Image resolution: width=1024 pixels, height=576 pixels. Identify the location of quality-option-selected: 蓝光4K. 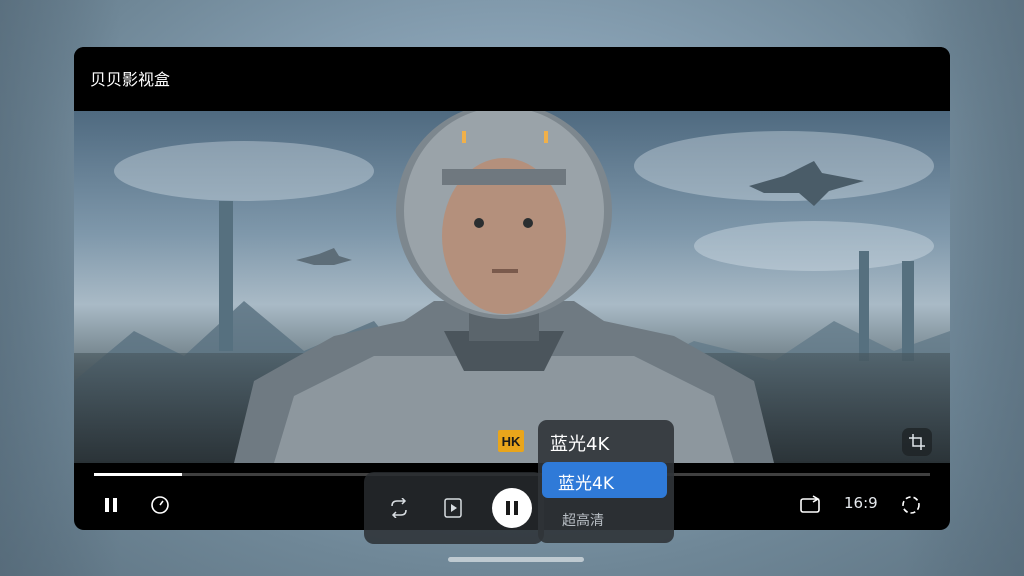
(604, 480).